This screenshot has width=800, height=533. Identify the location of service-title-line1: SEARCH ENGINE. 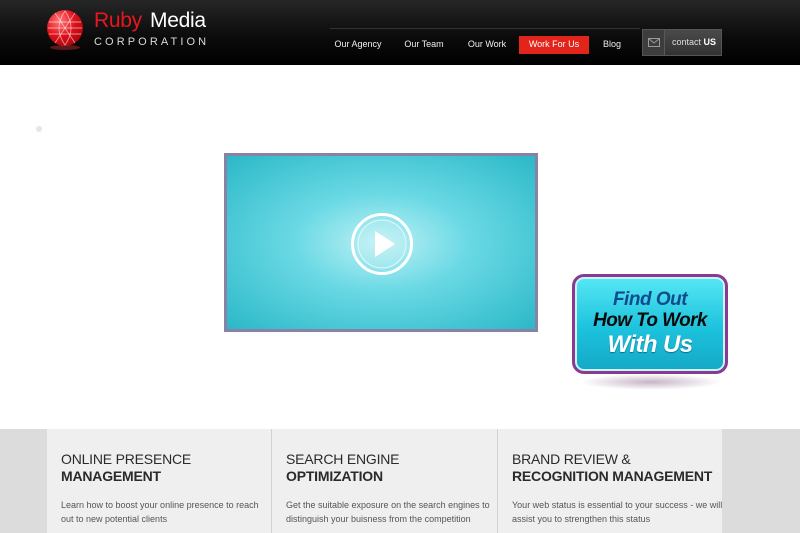
(343, 459).